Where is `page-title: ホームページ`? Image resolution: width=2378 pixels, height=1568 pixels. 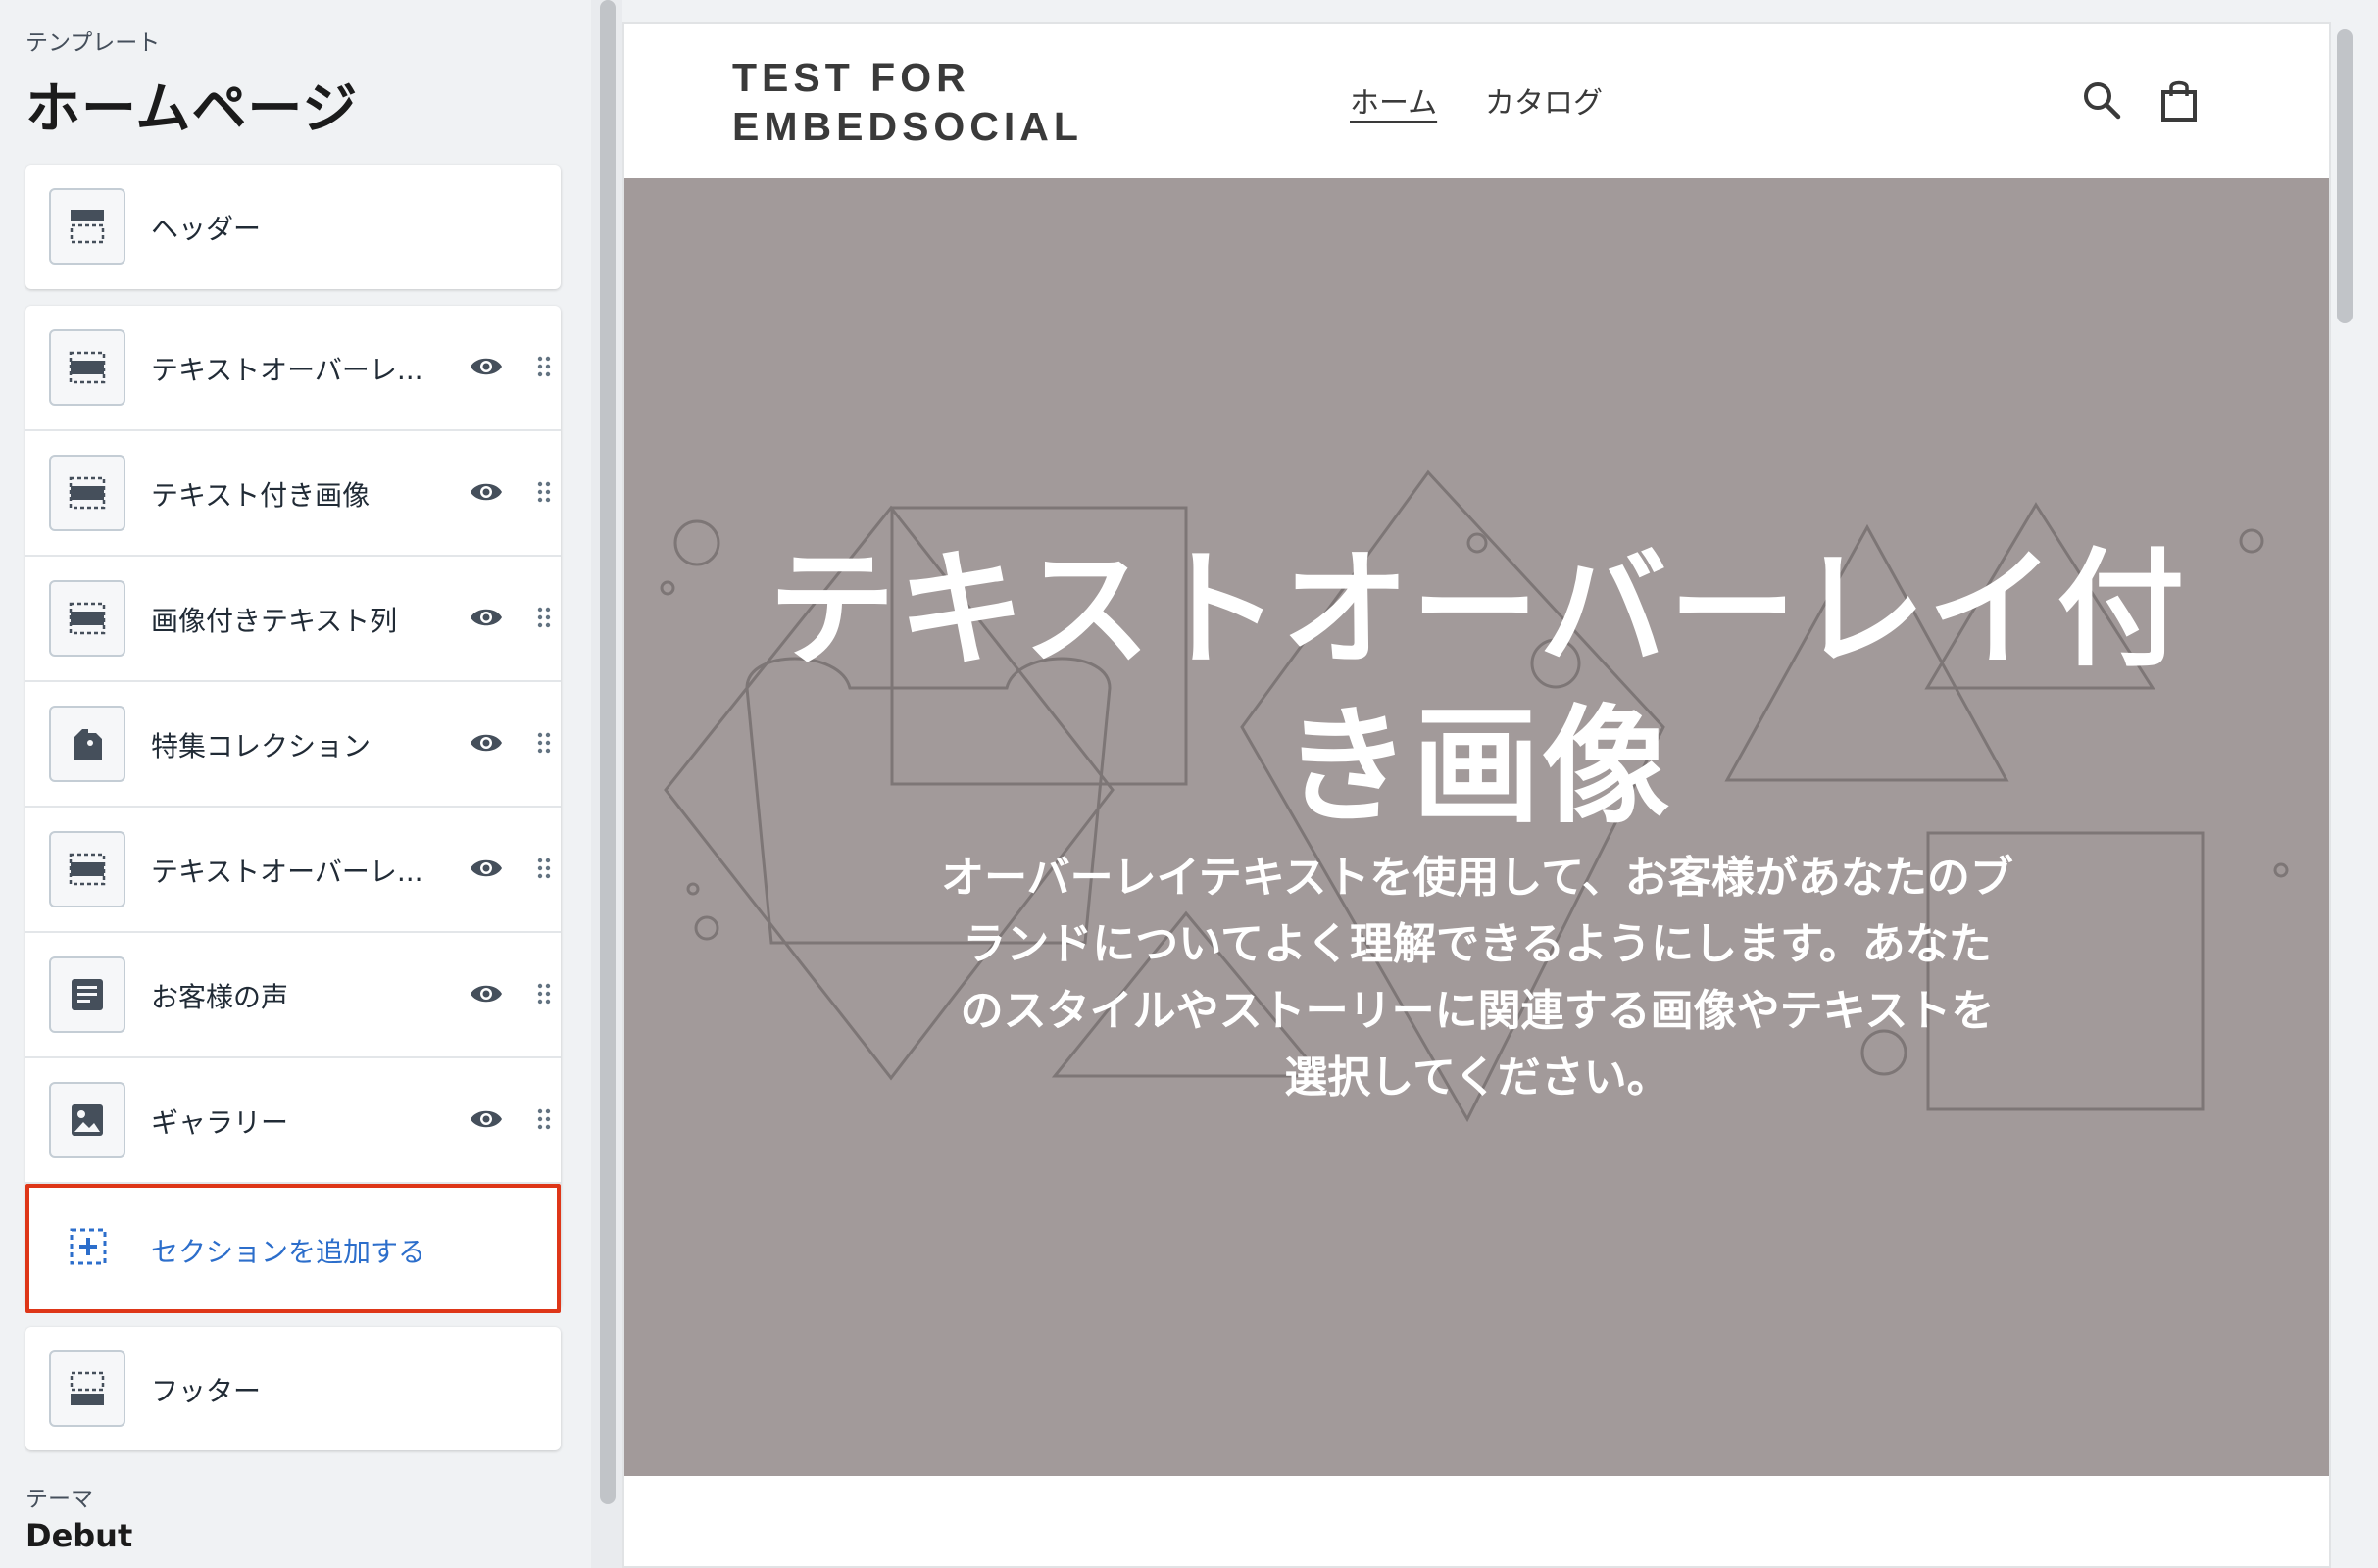
page-title: ホームページ is located at coordinates (192, 109).